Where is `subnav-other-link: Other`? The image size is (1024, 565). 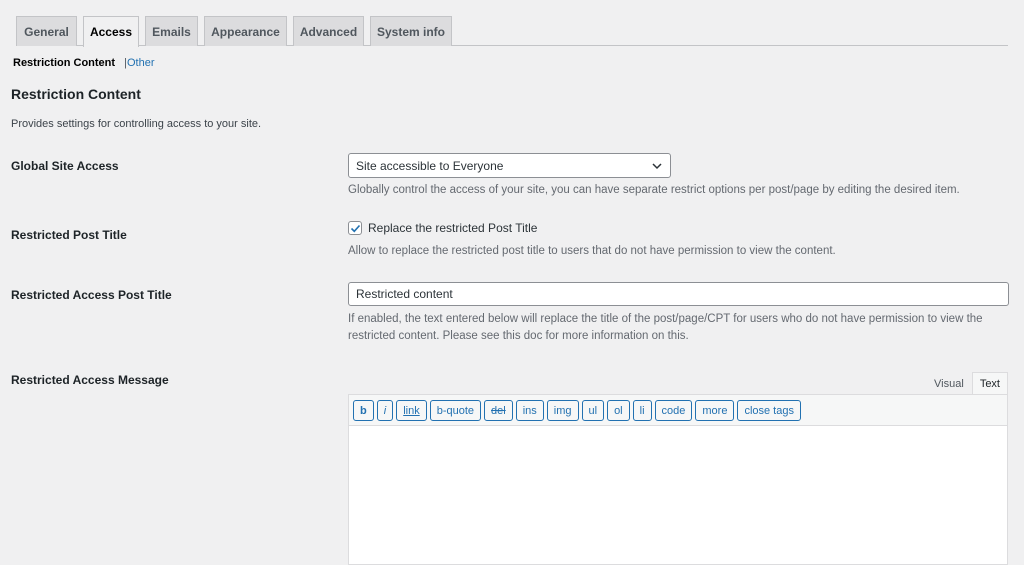 subnav-other-link: Other is located at coordinates (141, 63).